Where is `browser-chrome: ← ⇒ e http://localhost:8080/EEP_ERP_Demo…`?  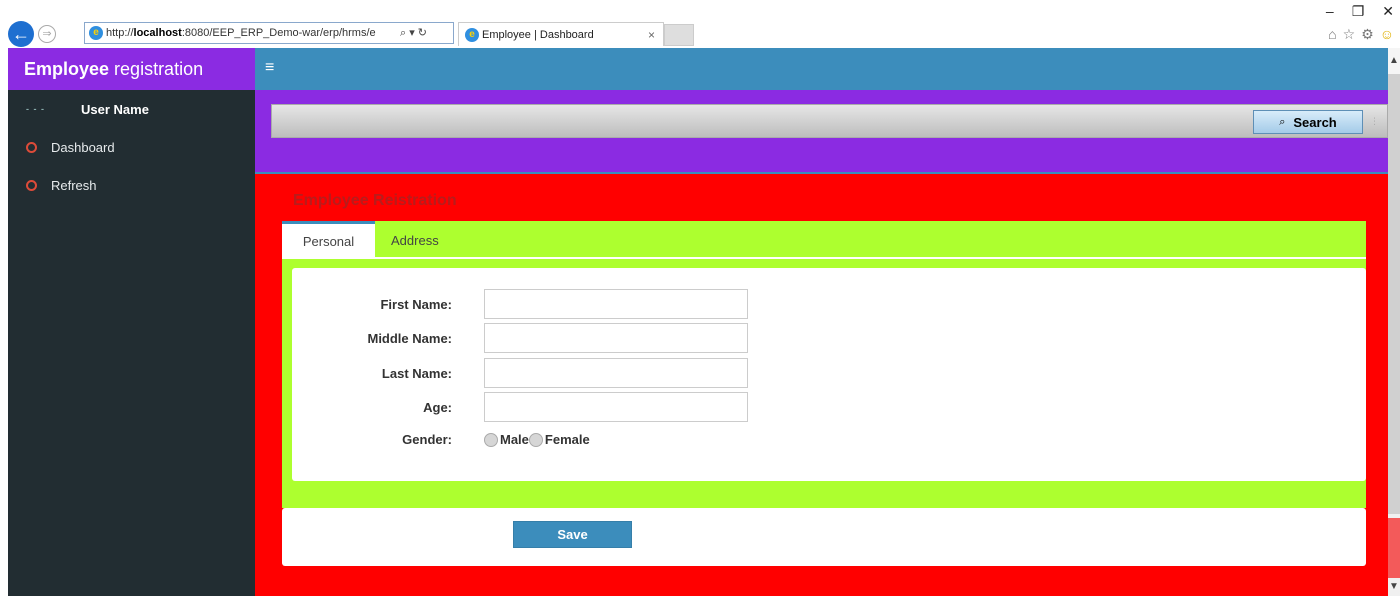
browser-chrome: ← ⇒ e http://localhost:8080/EEP_ERP_Demo… is located at coordinates (700, 24).